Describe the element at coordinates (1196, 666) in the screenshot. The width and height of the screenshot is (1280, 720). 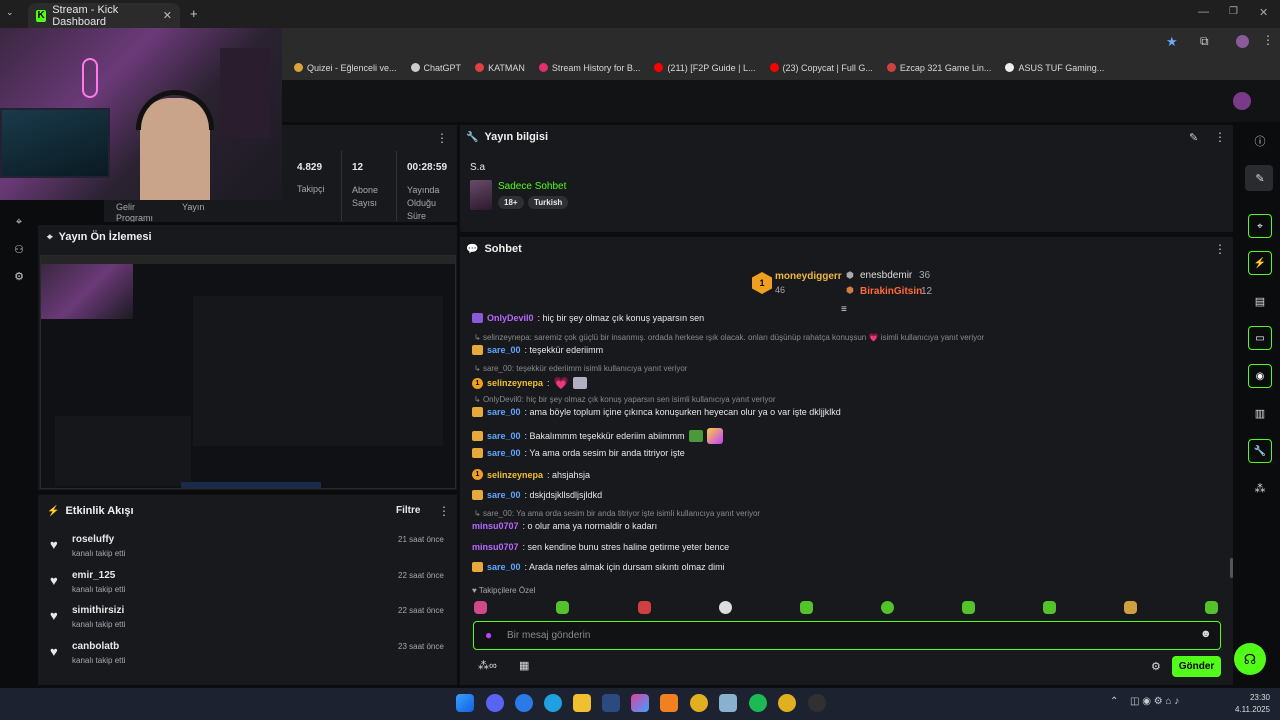
I see `send-button: Gönder` at that location.